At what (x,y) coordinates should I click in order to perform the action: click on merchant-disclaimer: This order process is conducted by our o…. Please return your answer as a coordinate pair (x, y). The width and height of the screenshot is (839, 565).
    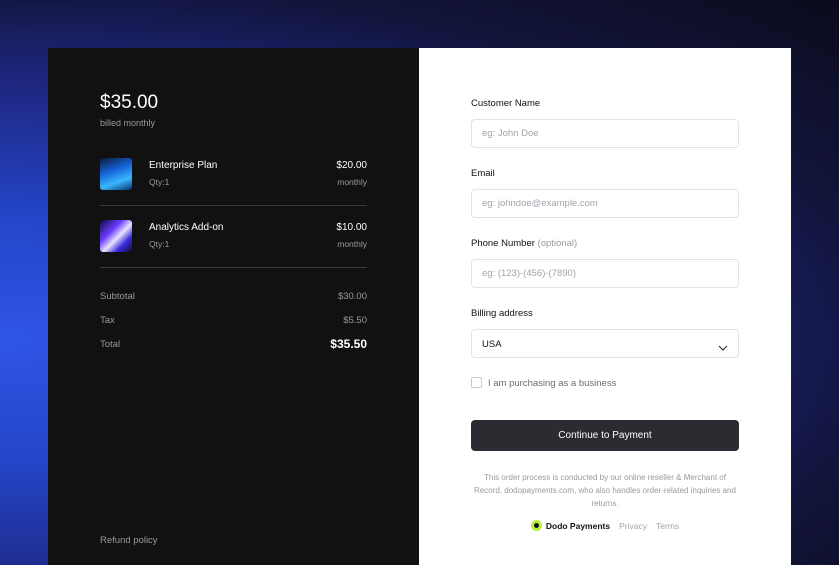
    Looking at the image, I should click on (605, 490).